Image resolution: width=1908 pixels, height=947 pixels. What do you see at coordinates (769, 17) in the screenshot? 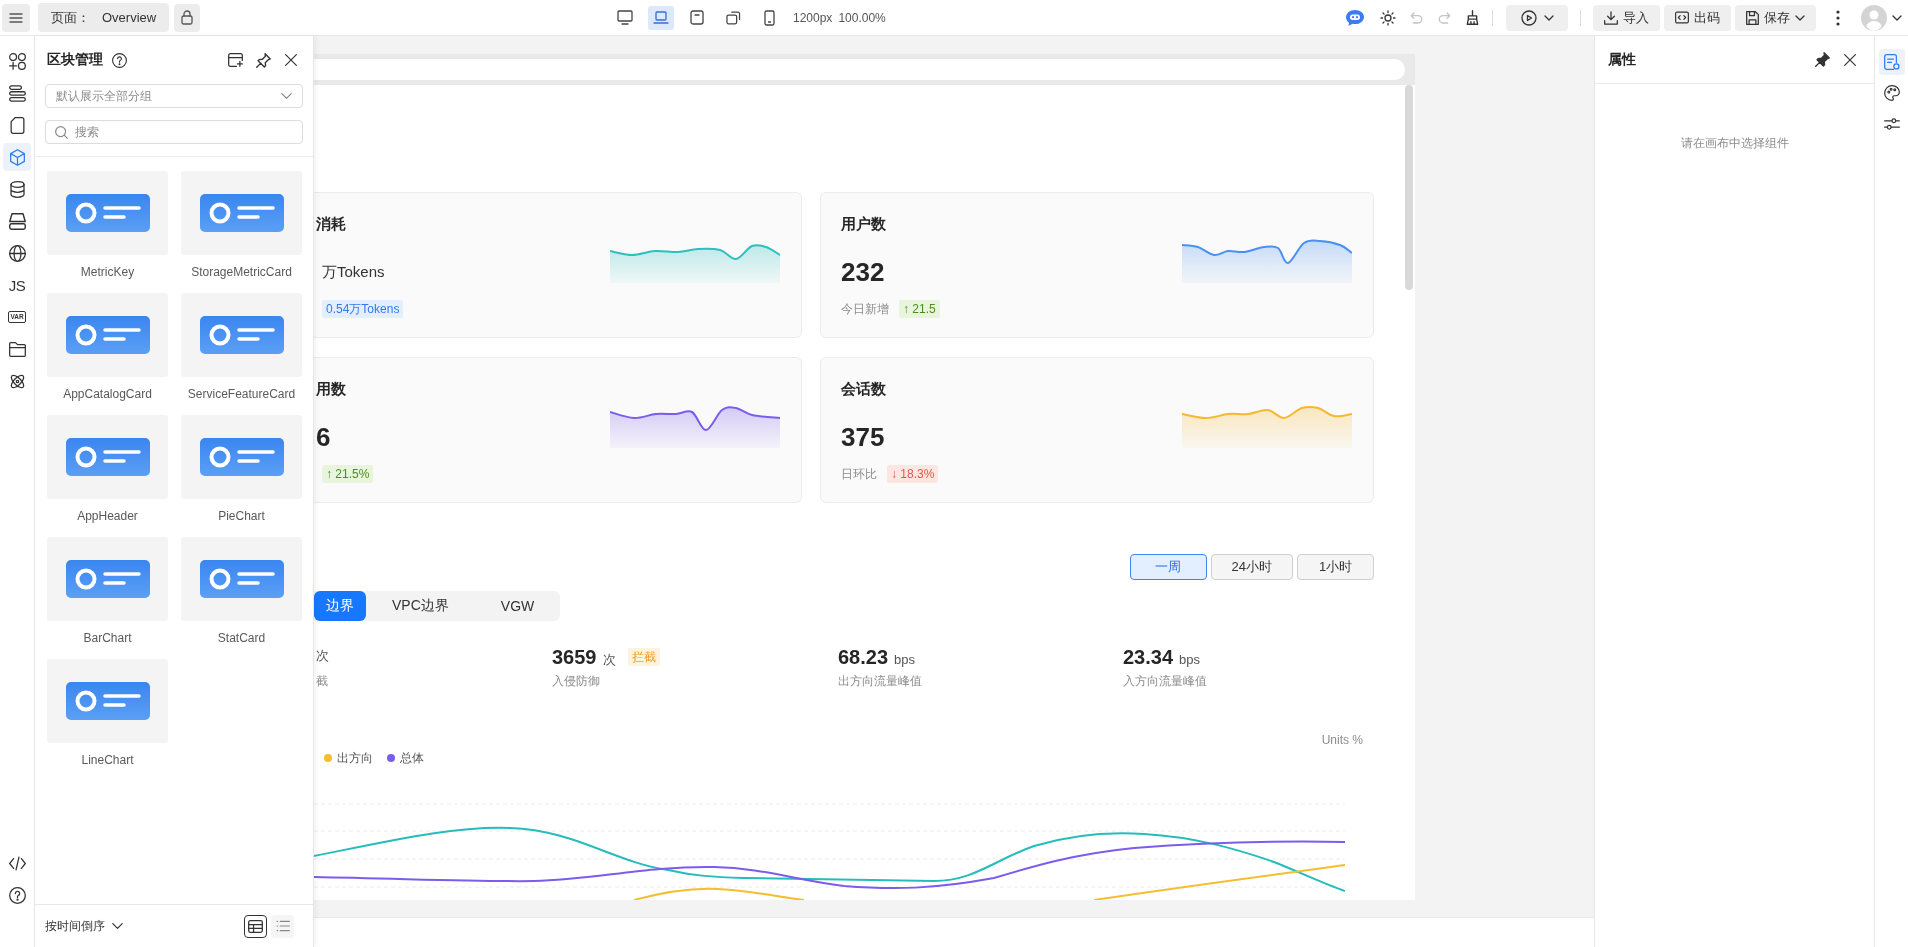
I see `phone-icon` at bounding box center [769, 17].